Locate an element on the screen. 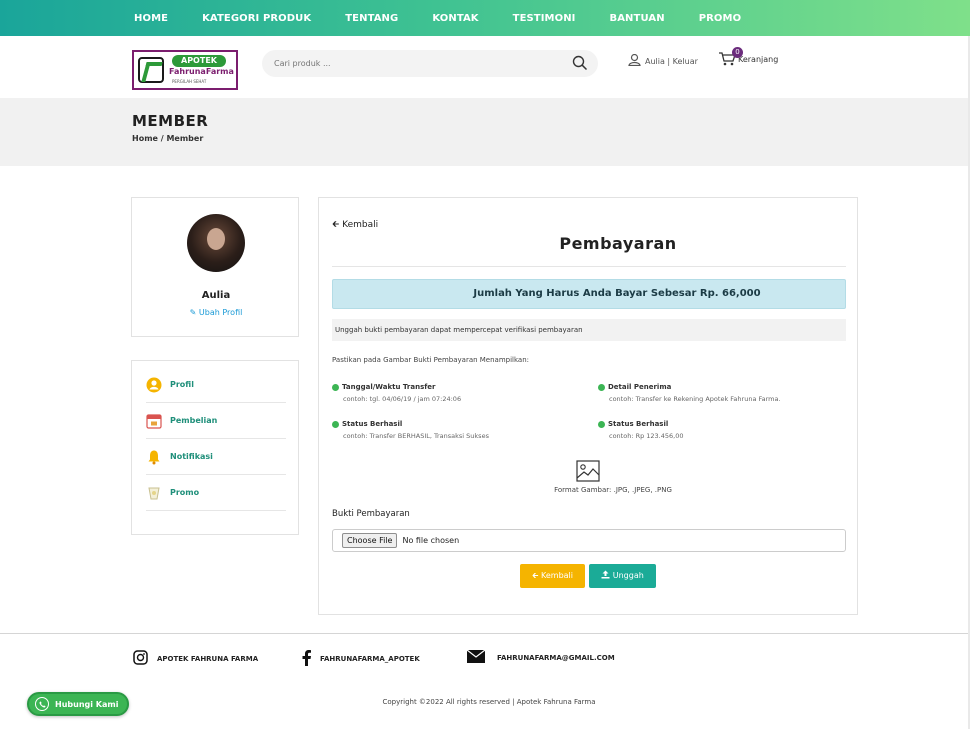  page-title: MEMBER is located at coordinates (170, 121).